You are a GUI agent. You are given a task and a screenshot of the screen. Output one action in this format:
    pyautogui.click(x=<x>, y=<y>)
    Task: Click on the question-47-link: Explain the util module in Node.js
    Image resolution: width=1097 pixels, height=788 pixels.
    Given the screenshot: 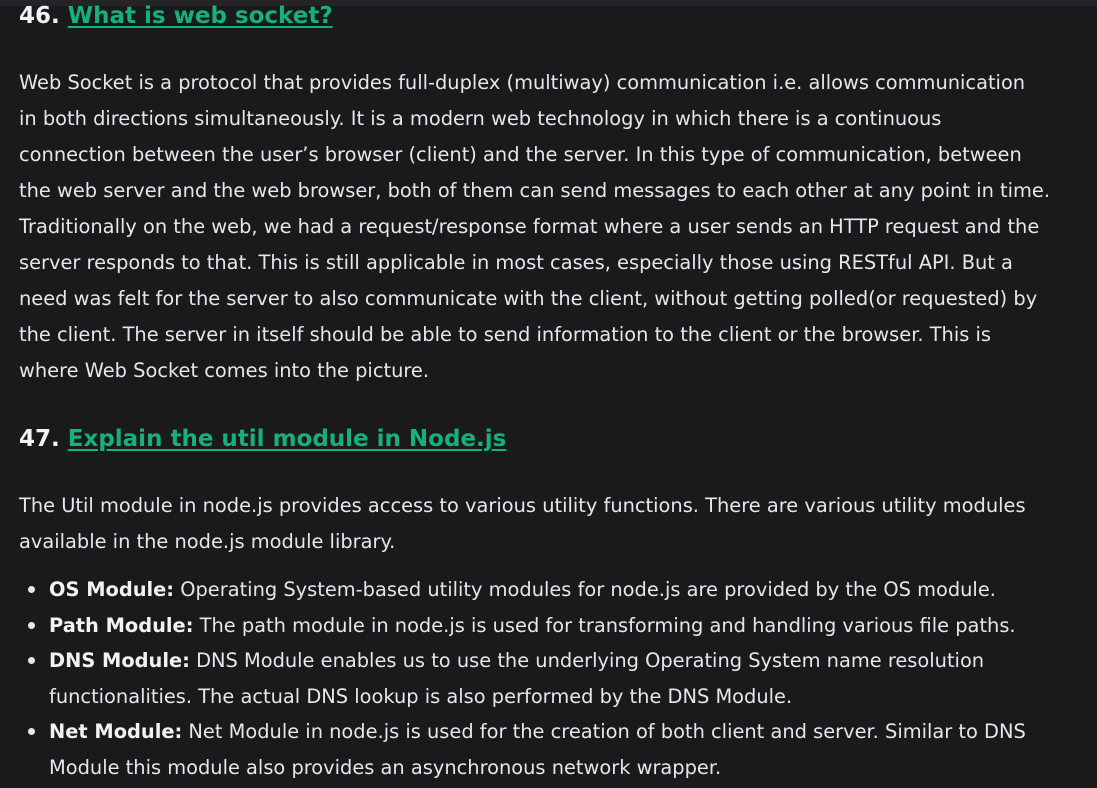 What is the action you would take?
    pyautogui.click(x=287, y=439)
    